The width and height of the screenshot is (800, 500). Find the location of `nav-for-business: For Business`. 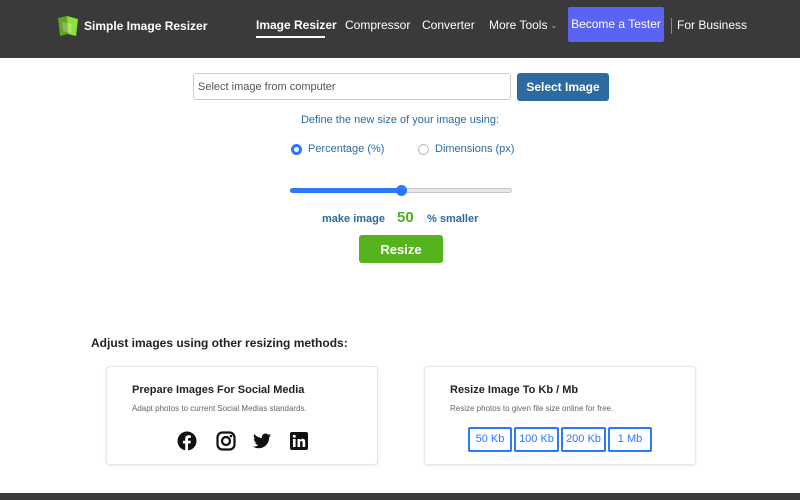

nav-for-business: For Business is located at coordinates (712, 25).